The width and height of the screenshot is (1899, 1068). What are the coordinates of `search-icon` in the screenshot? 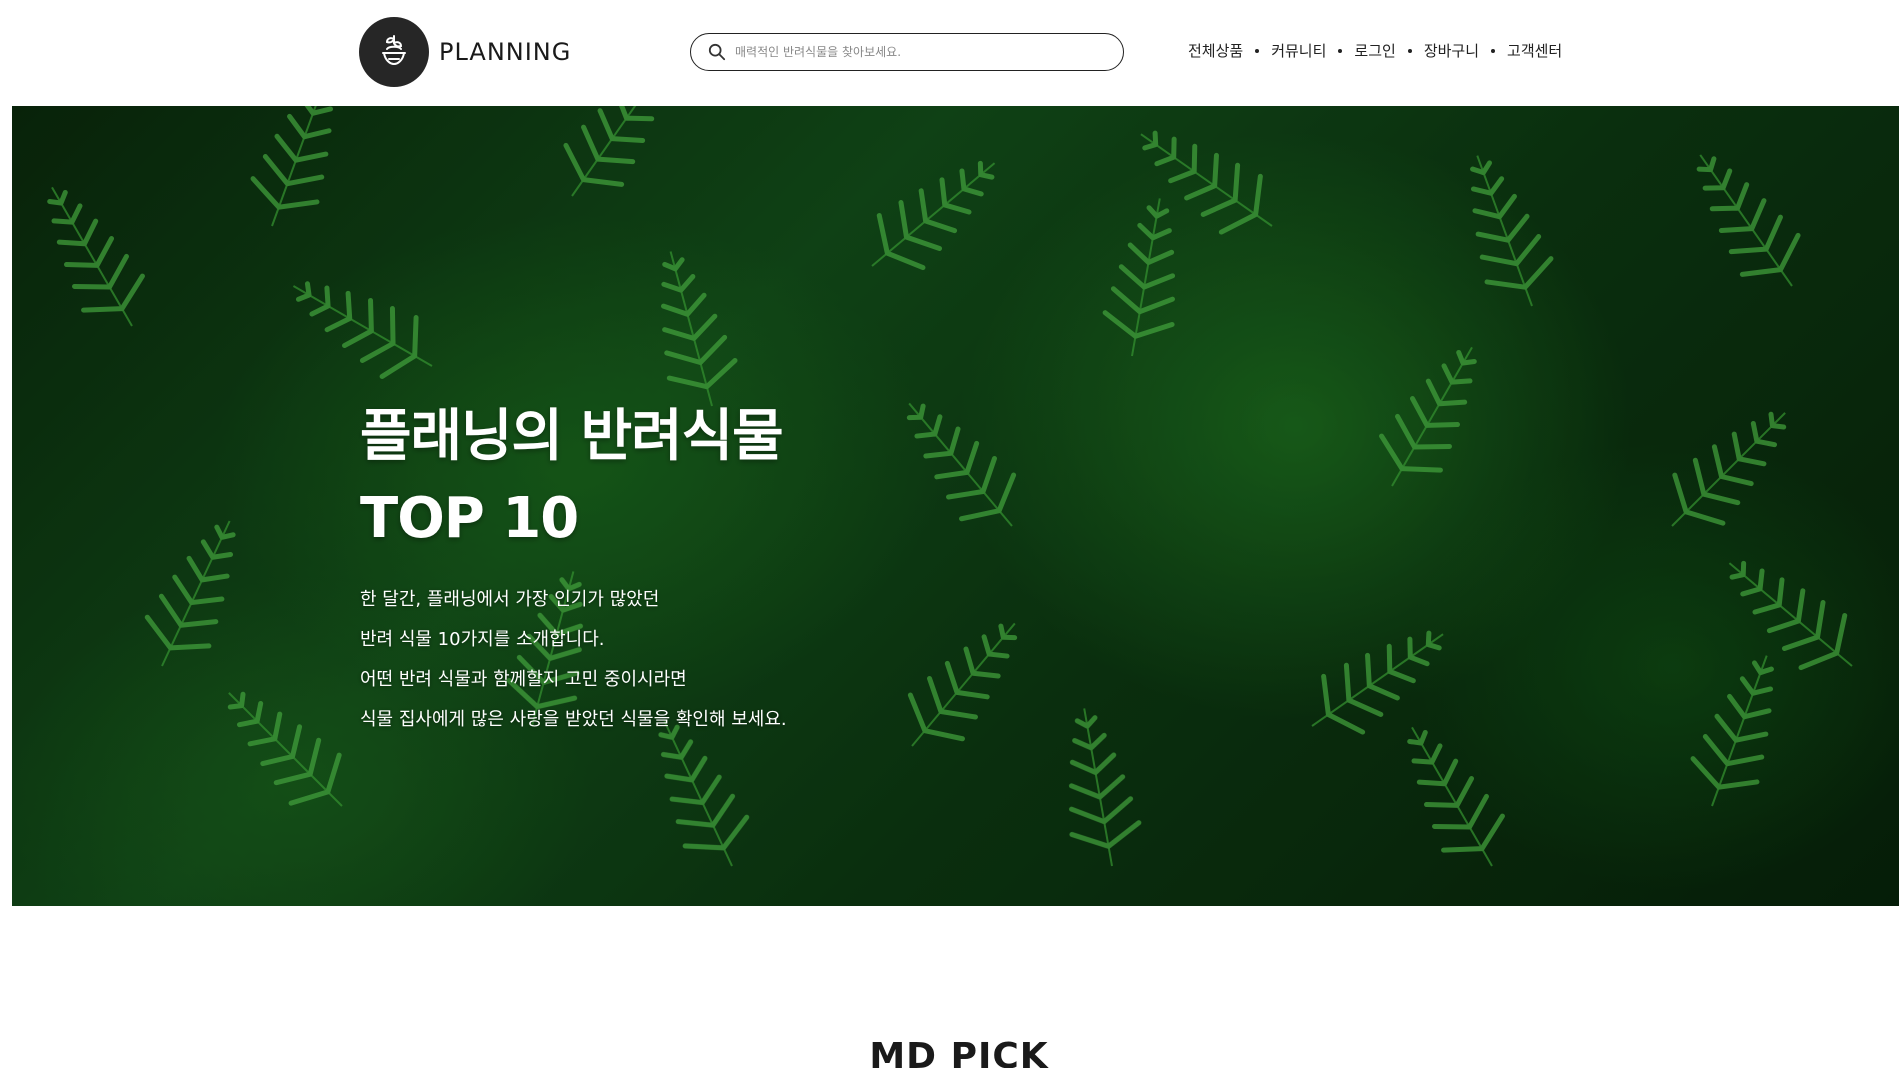 It's located at (717, 52).